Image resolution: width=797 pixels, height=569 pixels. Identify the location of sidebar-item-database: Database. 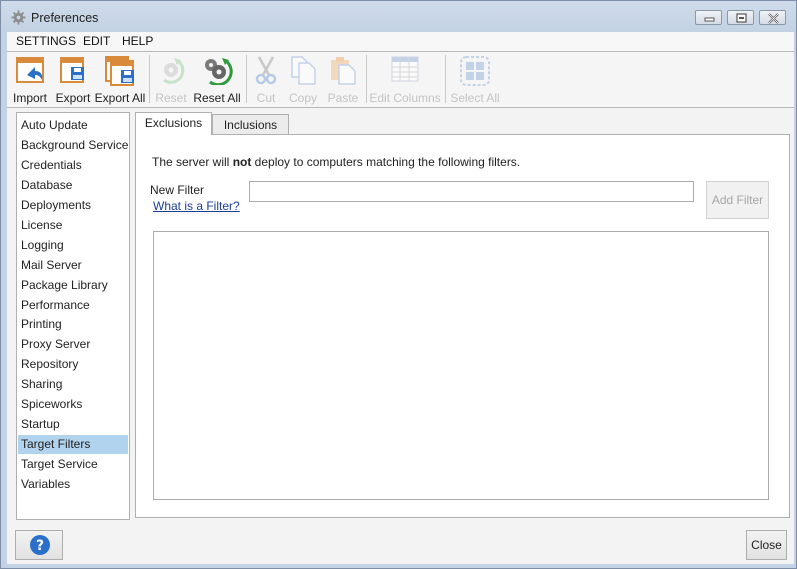
(73, 185).